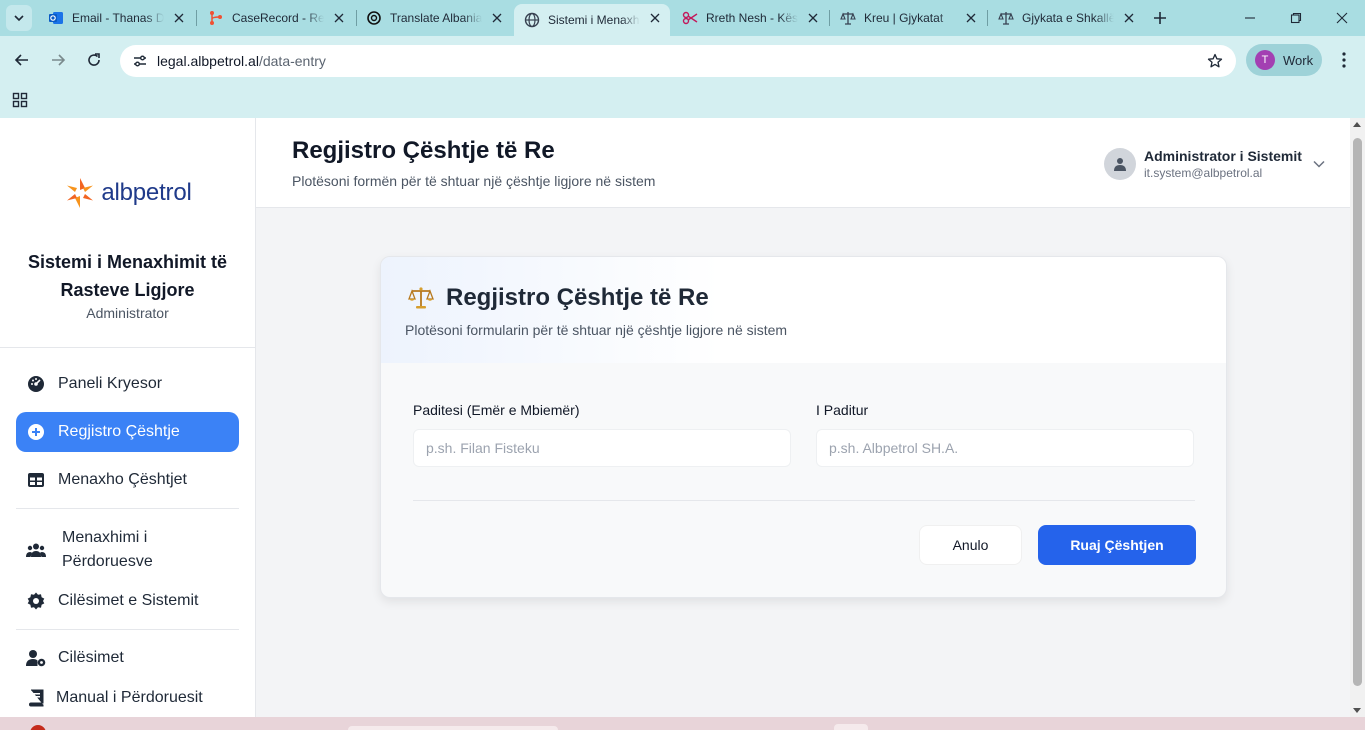 The height and width of the screenshot is (730, 1365). Describe the element at coordinates (1265, 60) in the screenshot. I see `profile-avatar: T` at that location.